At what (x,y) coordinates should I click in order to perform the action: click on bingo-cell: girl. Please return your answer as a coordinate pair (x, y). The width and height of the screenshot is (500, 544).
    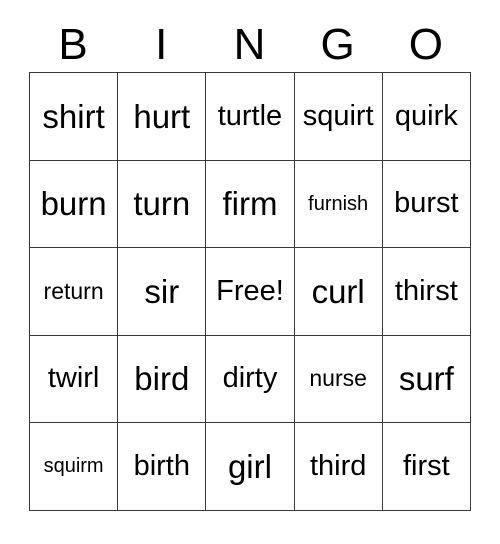
    Looking at the image, I should click on (250, 467).